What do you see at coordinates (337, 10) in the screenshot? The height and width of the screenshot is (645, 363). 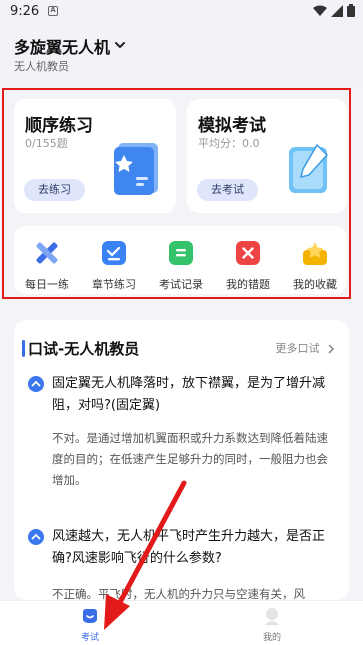 I see `signal-icon` at bounding box center [337, 10].